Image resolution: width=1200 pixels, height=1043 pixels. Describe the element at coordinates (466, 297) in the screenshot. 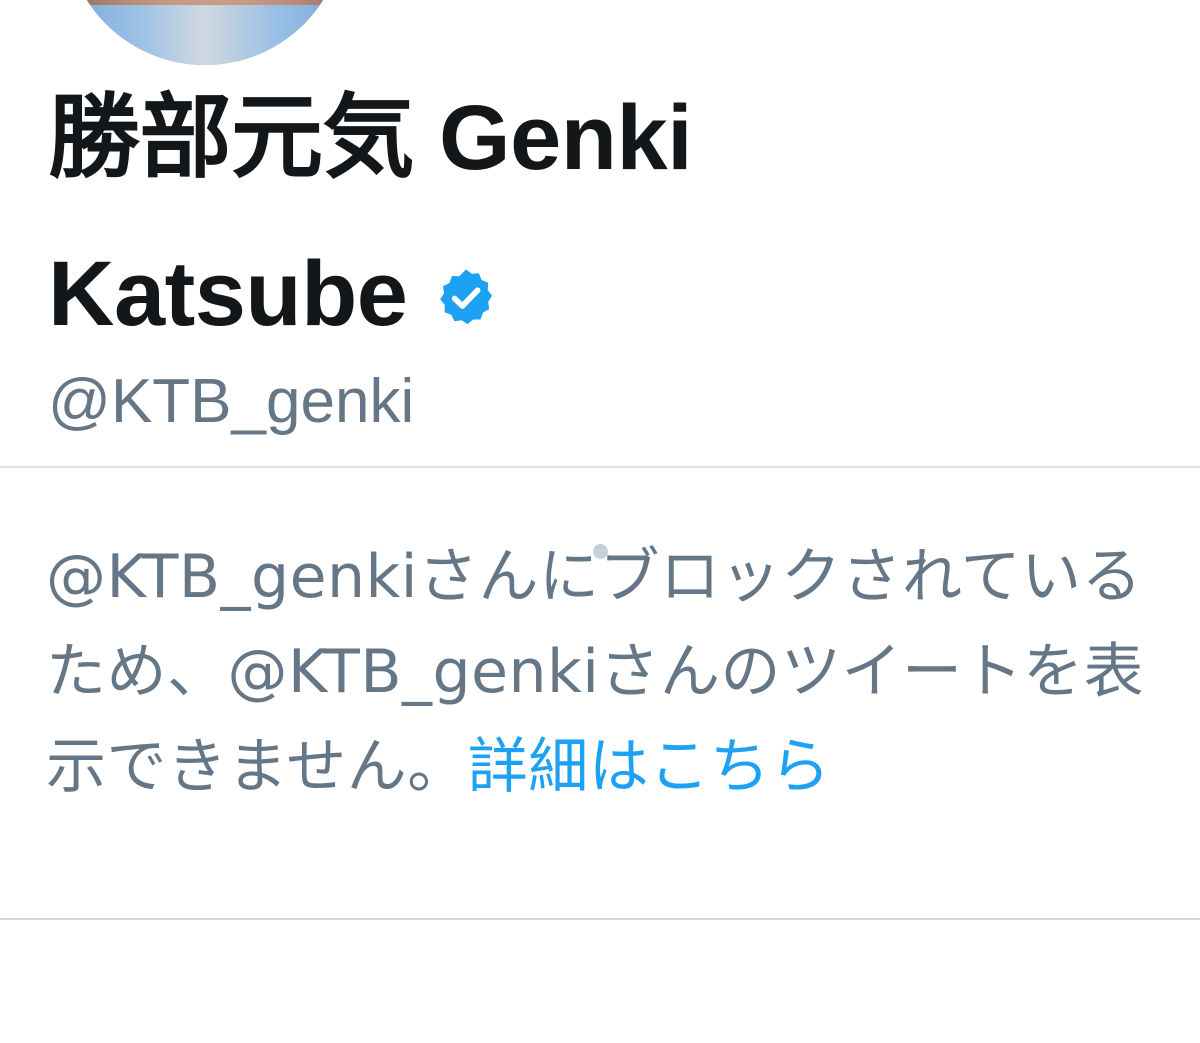

I see `verified-badge-icon` at that location.